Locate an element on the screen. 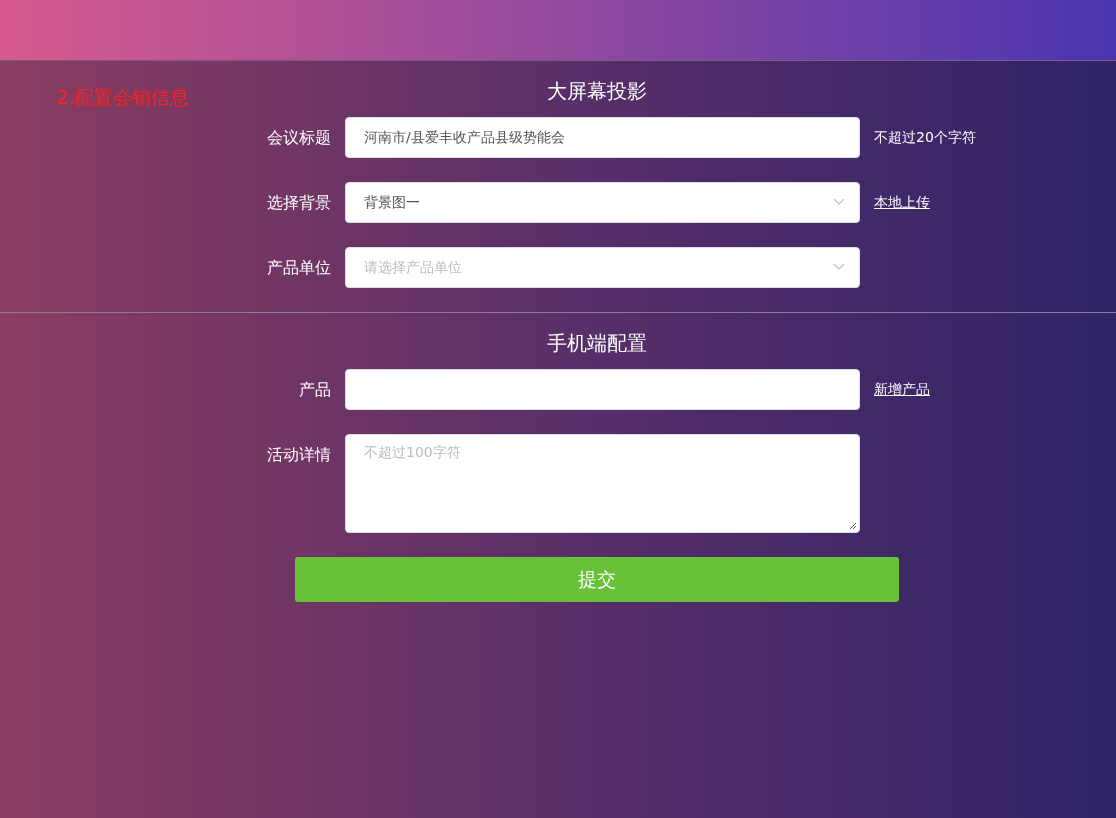 This screenshot has width=1116, height=818. field-label: 选择背景 is located at coordinates (298, 203).